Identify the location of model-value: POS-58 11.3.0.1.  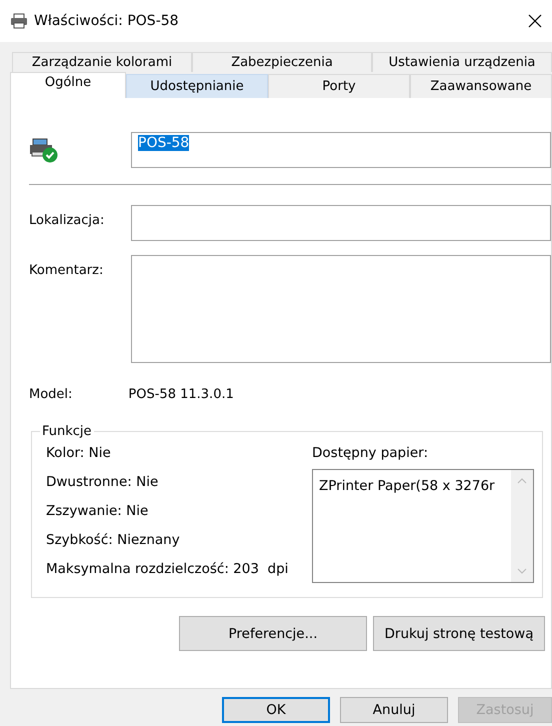
(181, 394).